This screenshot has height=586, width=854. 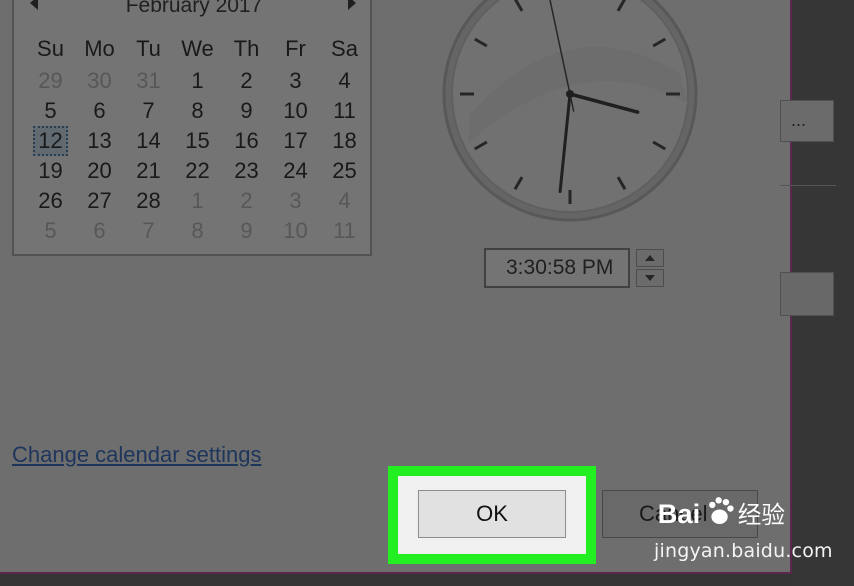 What do you see at coordinates (148, 81) in the screenshot?
I see `calendar-day: 31` at bounding box center [148, 81].